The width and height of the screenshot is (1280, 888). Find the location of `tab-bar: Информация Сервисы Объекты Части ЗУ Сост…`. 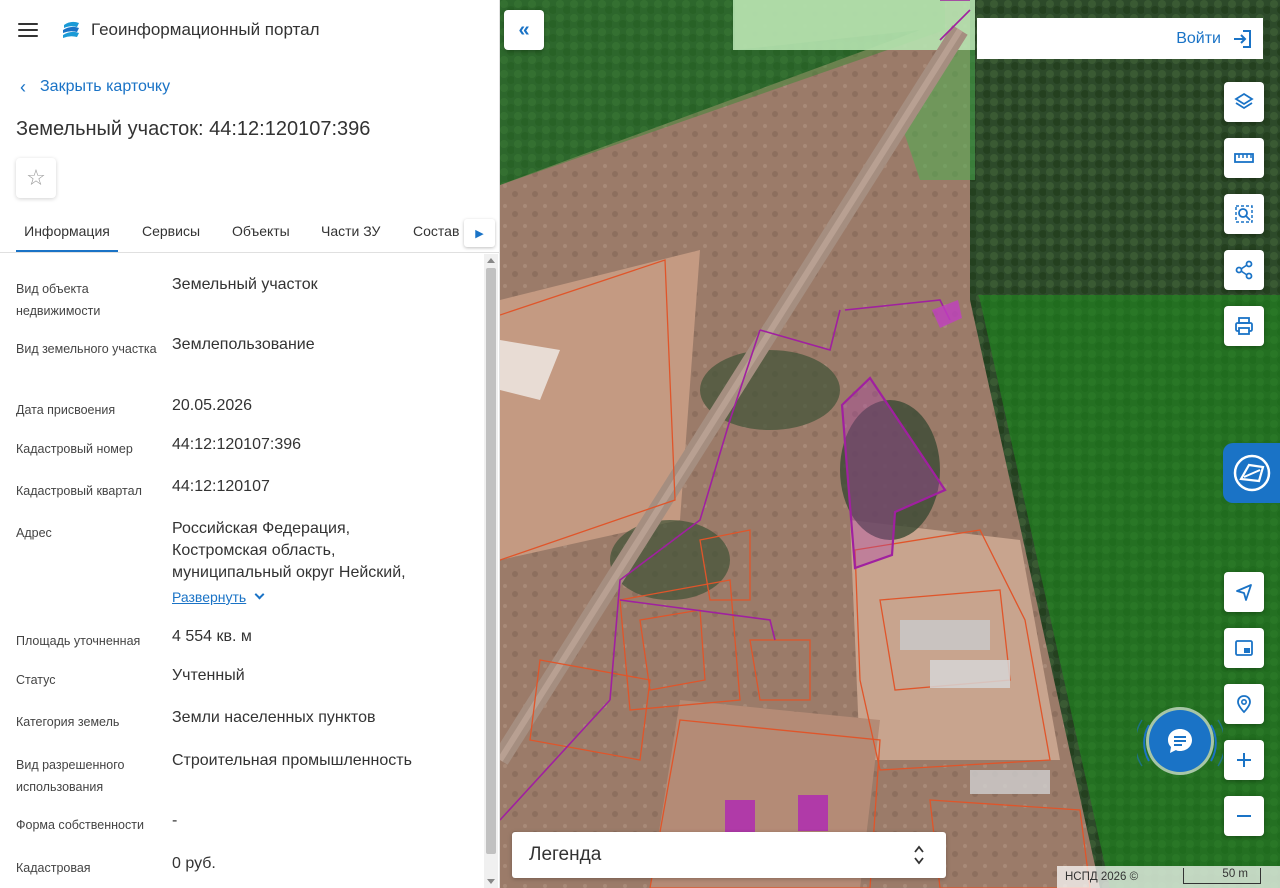

tab-bar: Информация Сервисы Объекты Части ЗУ Сост… is located at coordinates (249, 231).